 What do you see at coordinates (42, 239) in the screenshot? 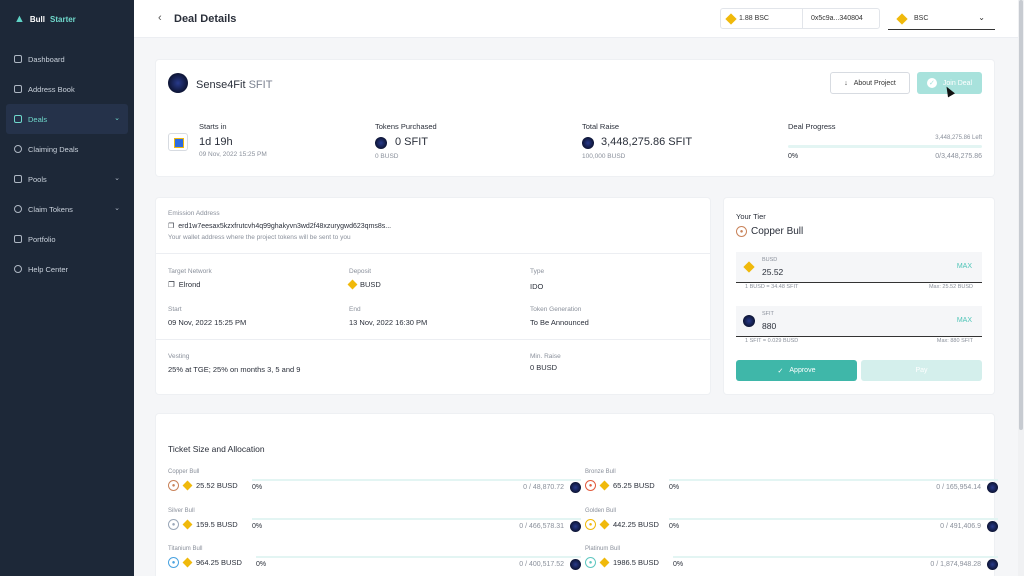
I see `sidebar-item-label: Portfolio` at bounding box center [42, 239].